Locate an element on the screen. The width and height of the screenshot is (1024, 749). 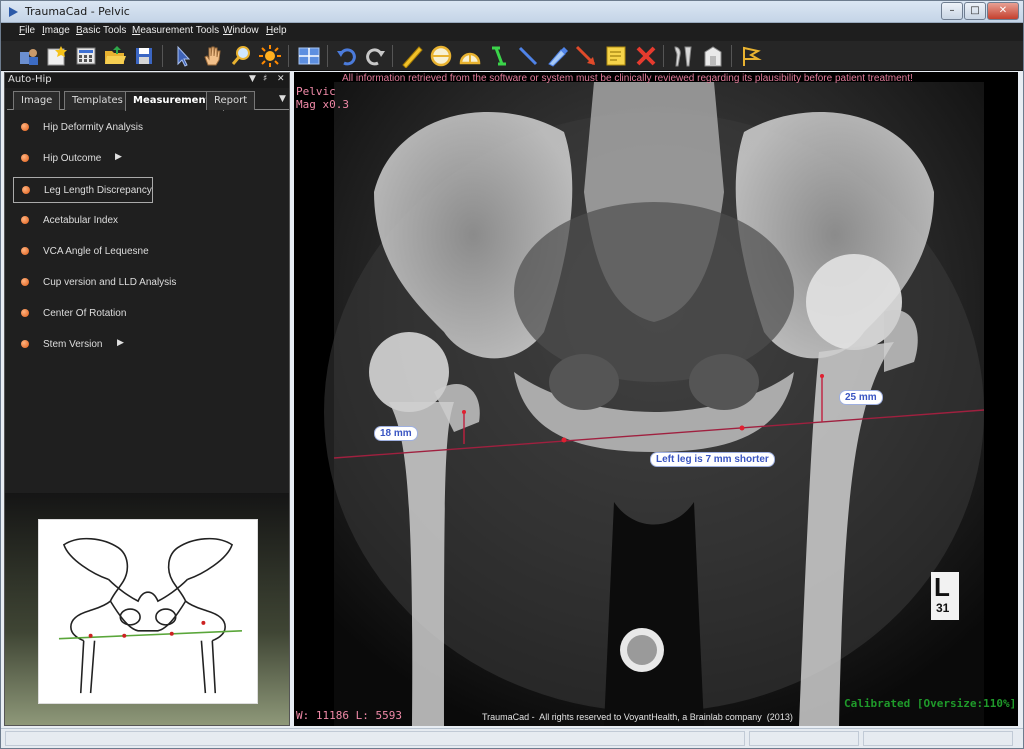
window-level-readout: W: 11186 L: 5593 is located at coordinates (349, 715).